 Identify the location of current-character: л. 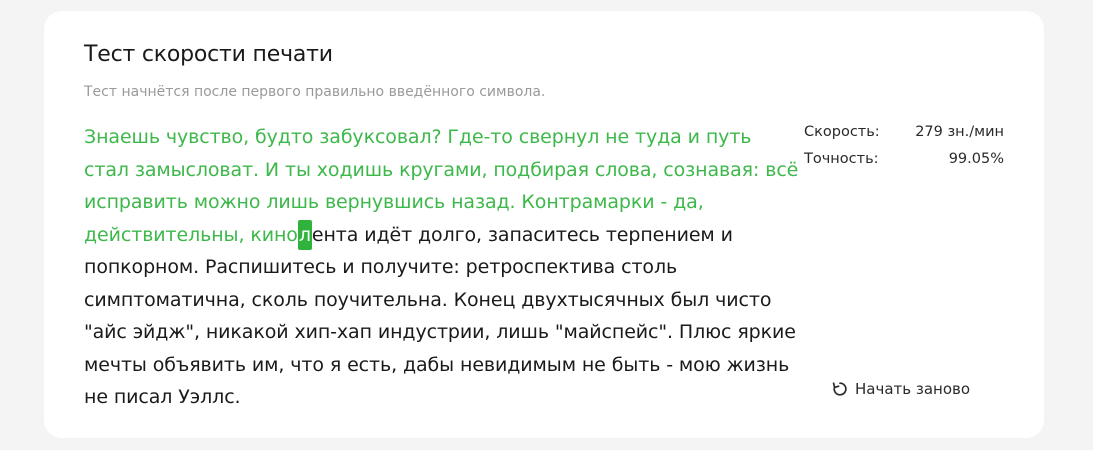
(304, 234).